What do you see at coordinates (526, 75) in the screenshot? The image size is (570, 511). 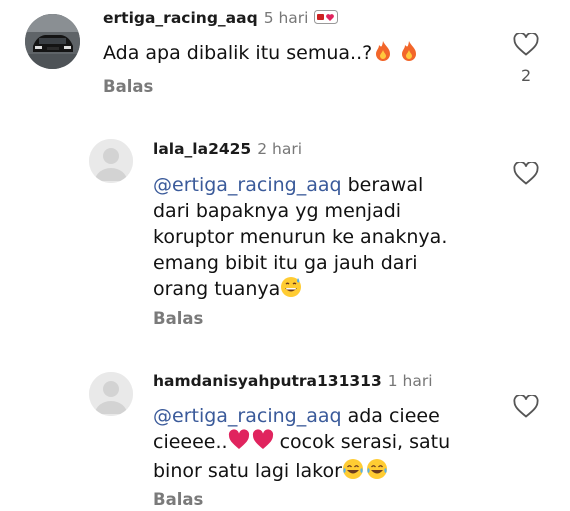 I see `like-count: 2` at bounding box center [526, 75].